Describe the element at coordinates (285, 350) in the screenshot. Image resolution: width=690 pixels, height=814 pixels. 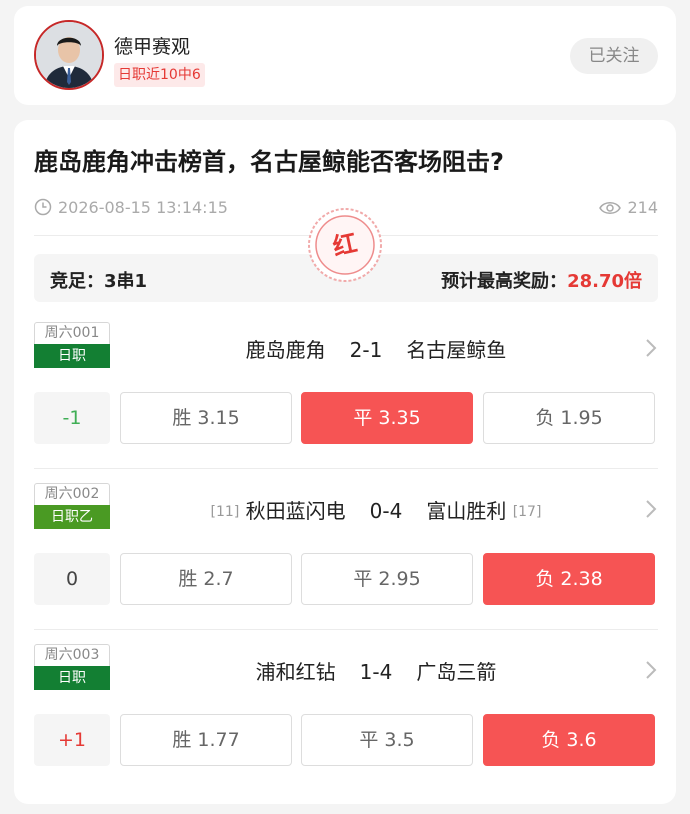
I see `home-team: 鹿岛鹿角` at that location.